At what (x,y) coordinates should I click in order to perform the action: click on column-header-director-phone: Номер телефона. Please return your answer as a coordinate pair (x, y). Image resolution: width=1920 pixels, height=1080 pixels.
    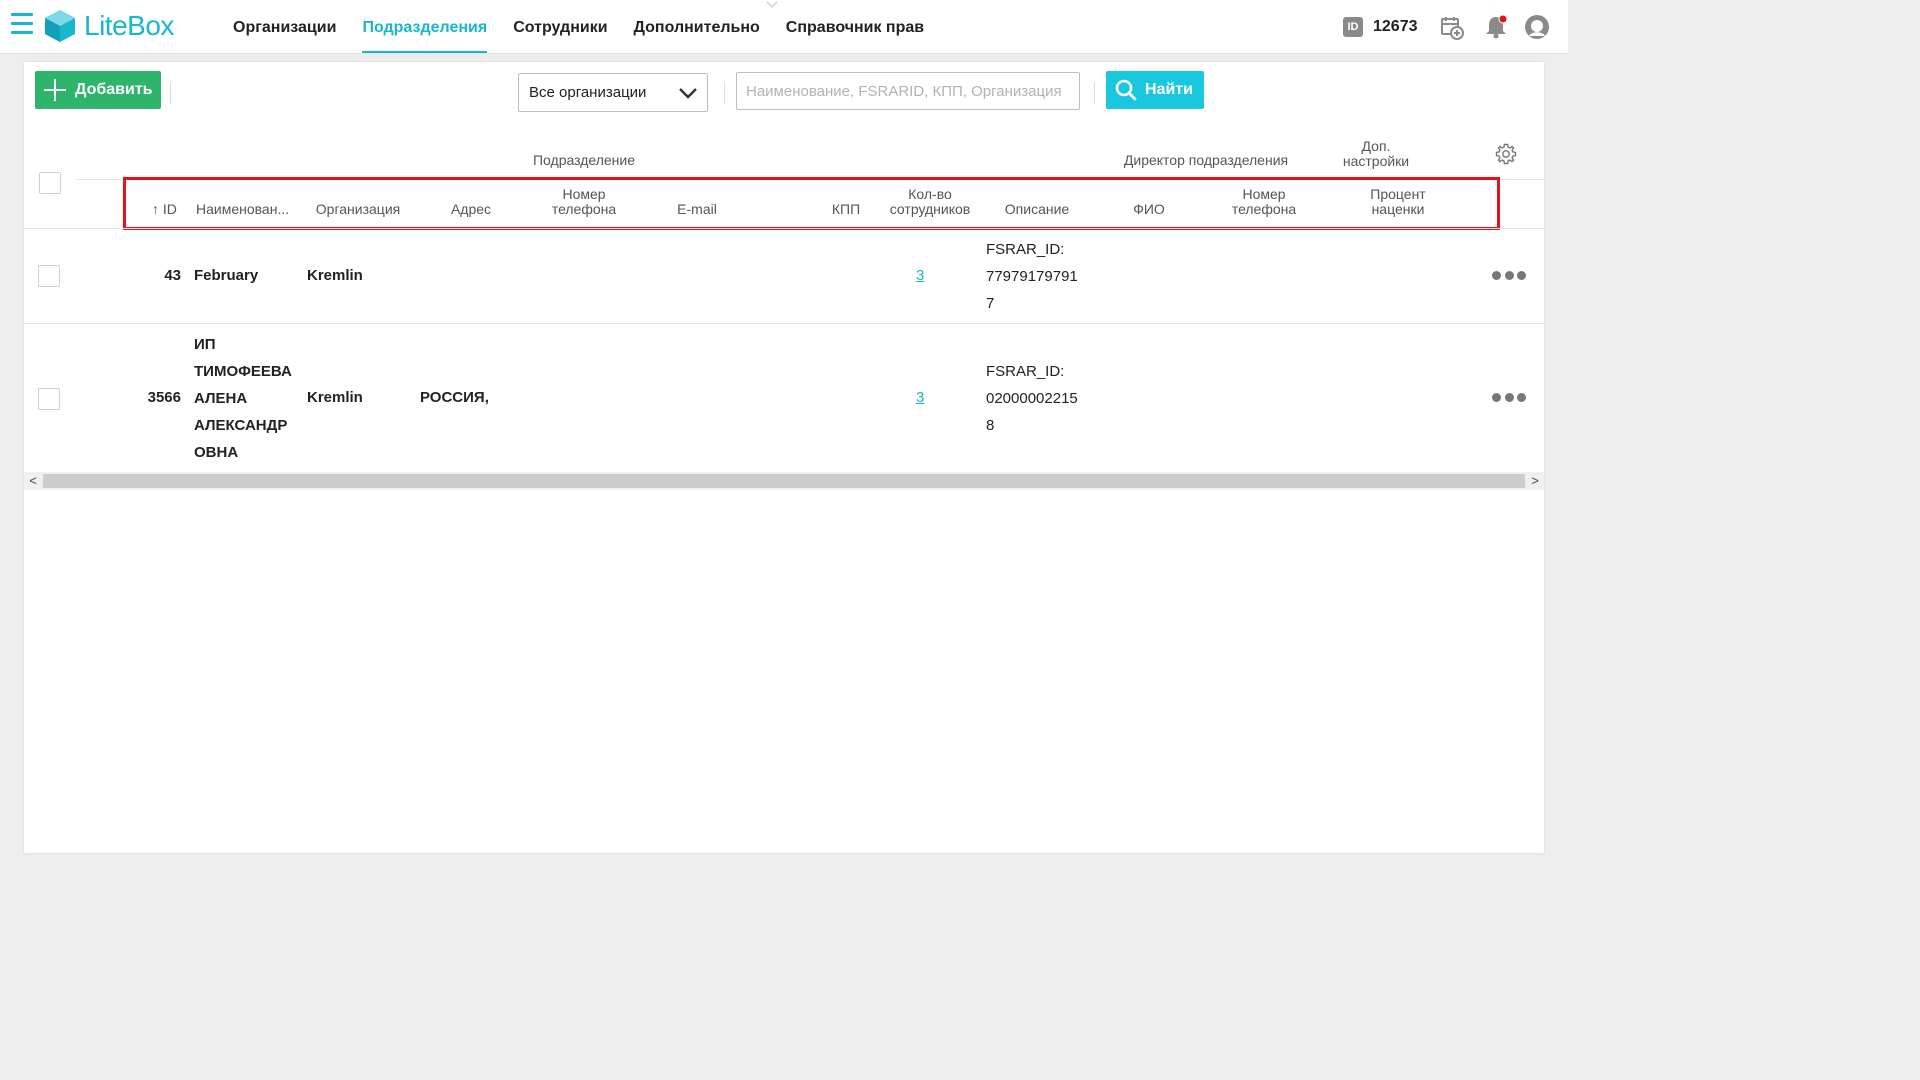
    Looking at the image, I should click on (1264, 202).